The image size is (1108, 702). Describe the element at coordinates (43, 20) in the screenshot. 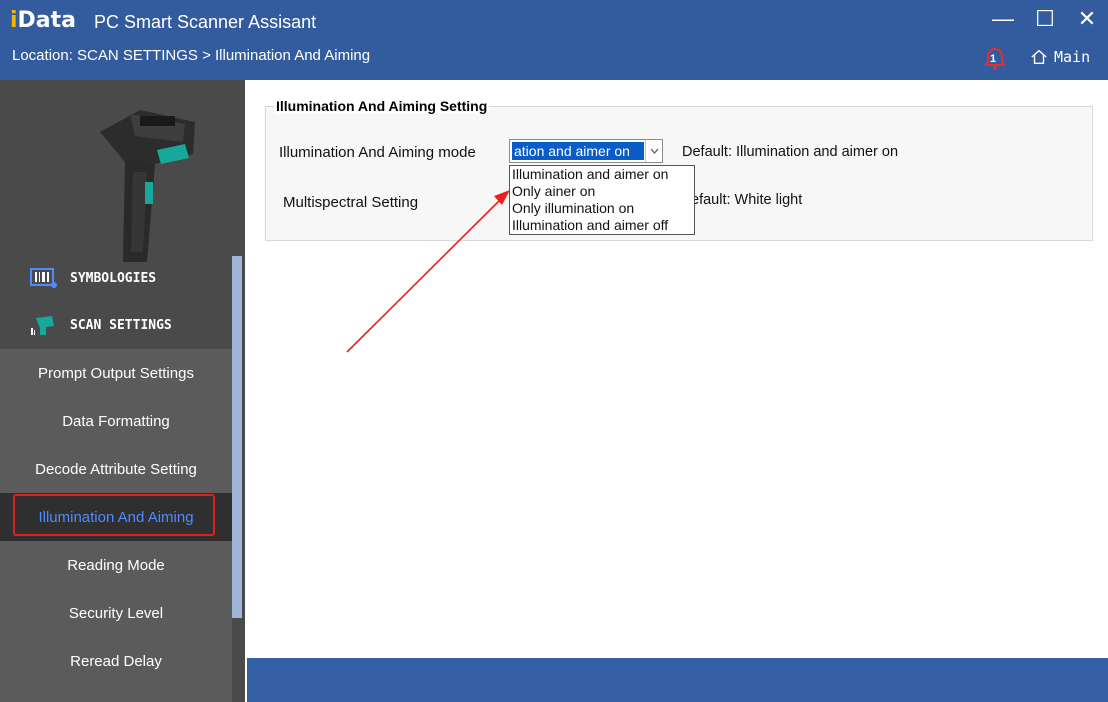

I see `app-logo: iData` at that location.